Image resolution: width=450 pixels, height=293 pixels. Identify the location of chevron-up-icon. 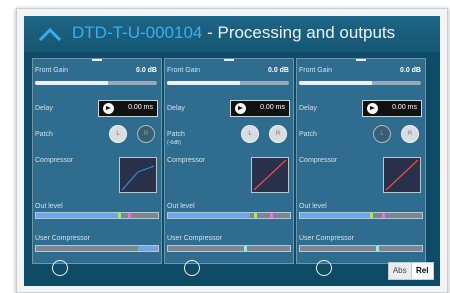
(50, 35).